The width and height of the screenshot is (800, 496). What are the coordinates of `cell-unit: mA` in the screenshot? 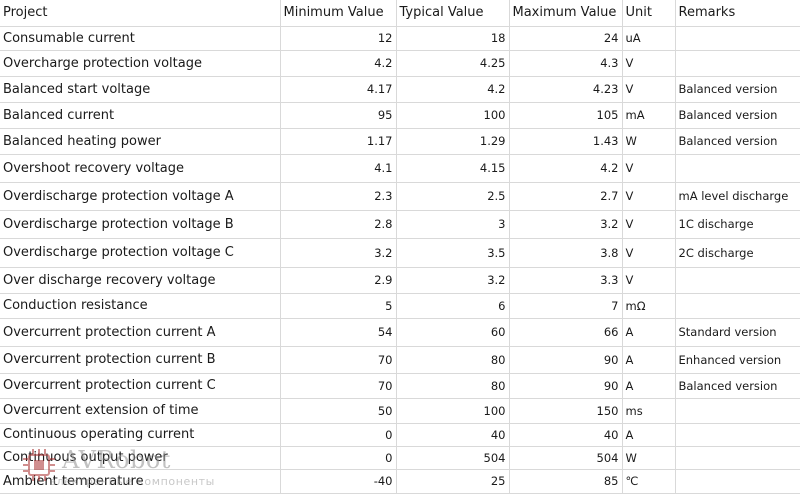 It's located at (649, 115).